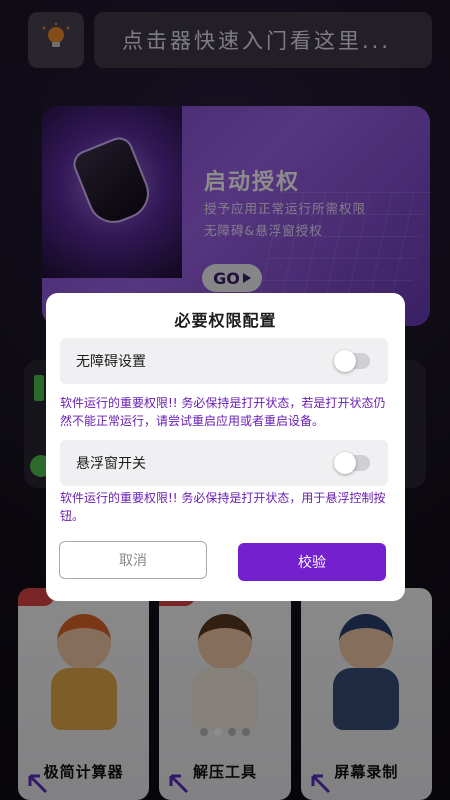 Image resolution: width=450 pixels, height=800 pixels. I want to click on verify-button: 校验, so click(312, 562).